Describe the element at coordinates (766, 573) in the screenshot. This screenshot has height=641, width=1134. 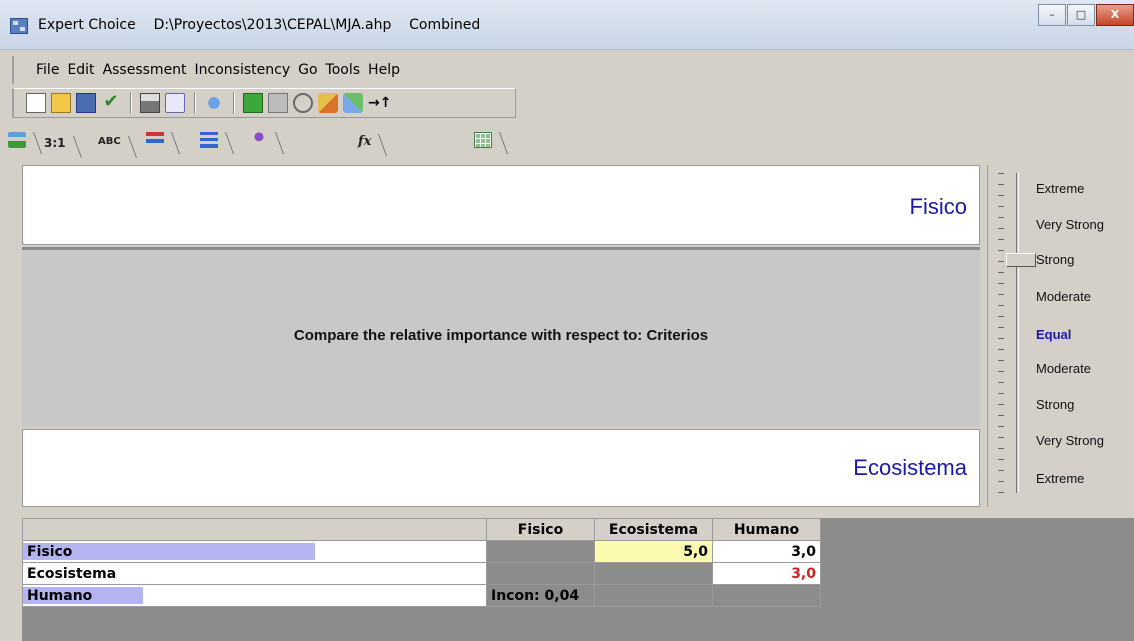
I see `matrix-cell-inverted: 3,0` at that location.